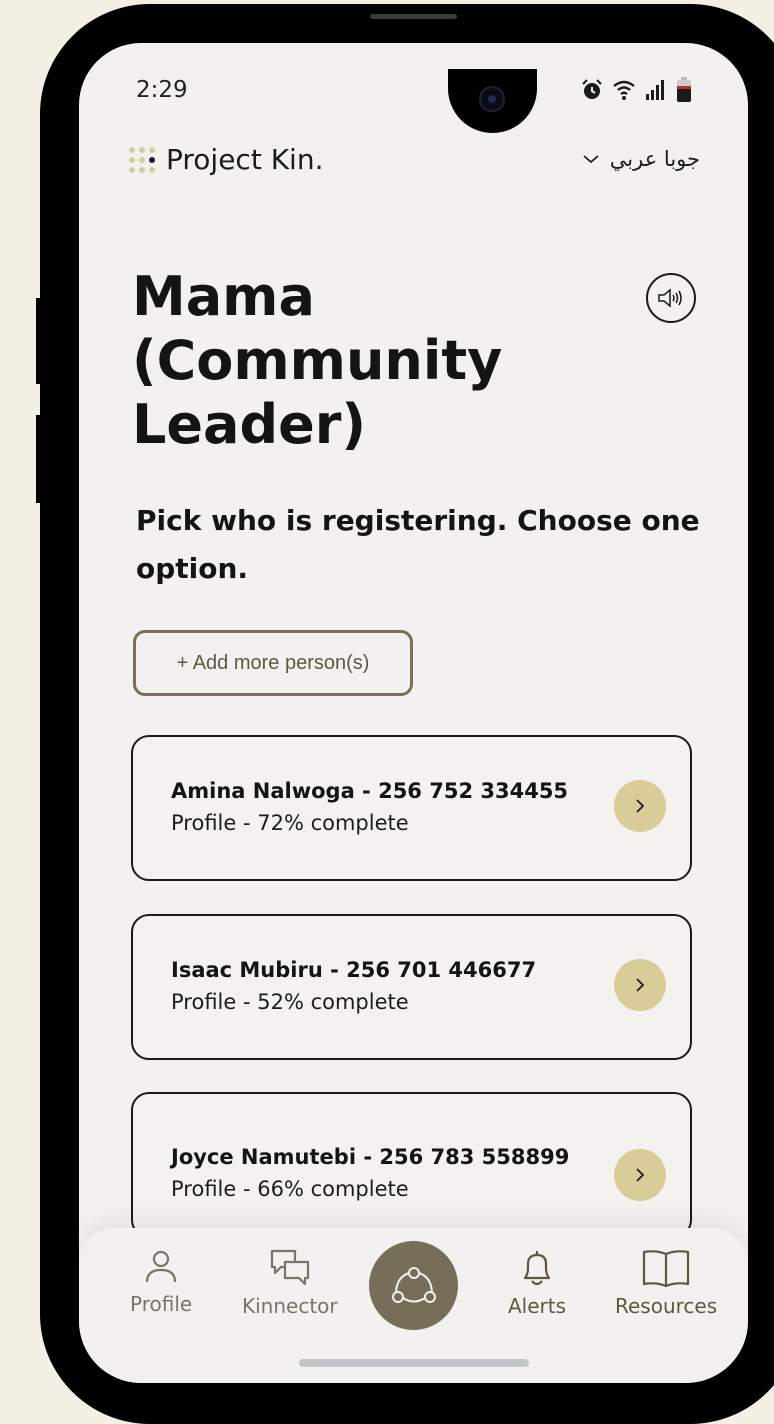 This screenshot has width=774, height=1424. What do you see at coordinates (537, 1306) in the screenshot?
I see `nav-label: Alerts` at bounding box center [537, 1306].